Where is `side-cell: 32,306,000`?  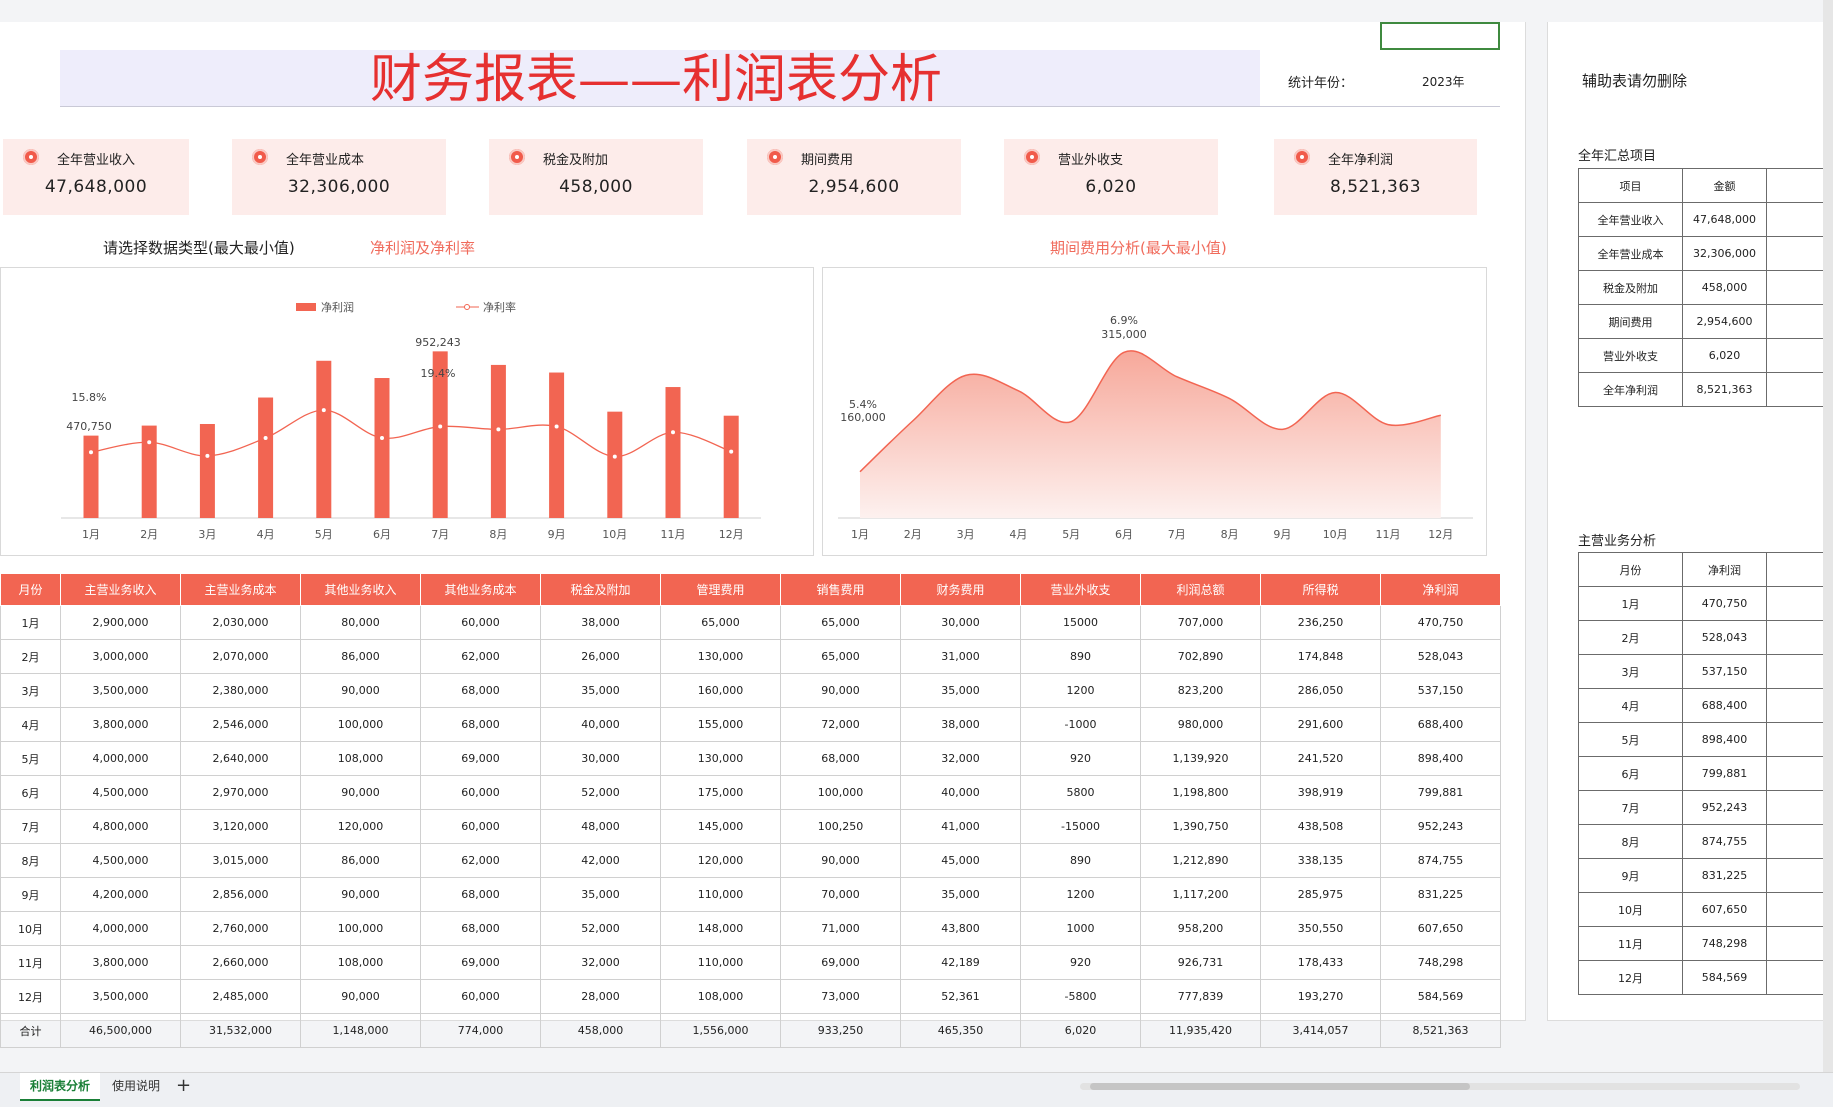
side-cell: 32,306,000 is located at coordinates (1724, 253).